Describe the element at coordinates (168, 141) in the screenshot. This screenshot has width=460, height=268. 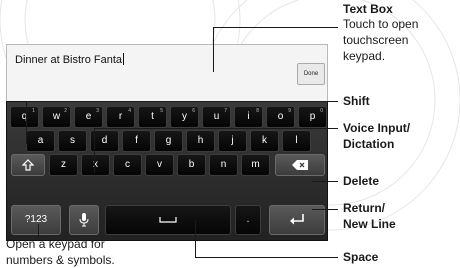
I see `key-g: g` at that location.